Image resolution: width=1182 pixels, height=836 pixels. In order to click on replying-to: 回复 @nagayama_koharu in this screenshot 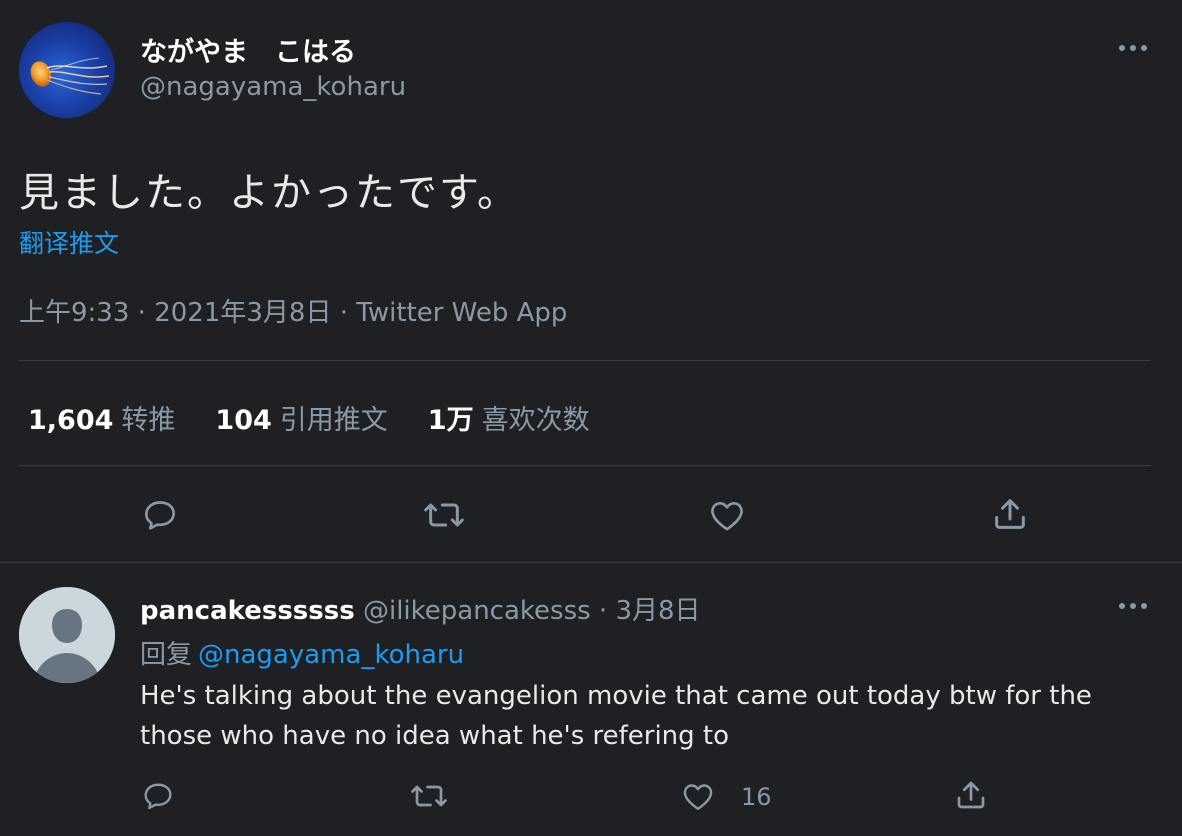, I will do `click(302, 652)`.